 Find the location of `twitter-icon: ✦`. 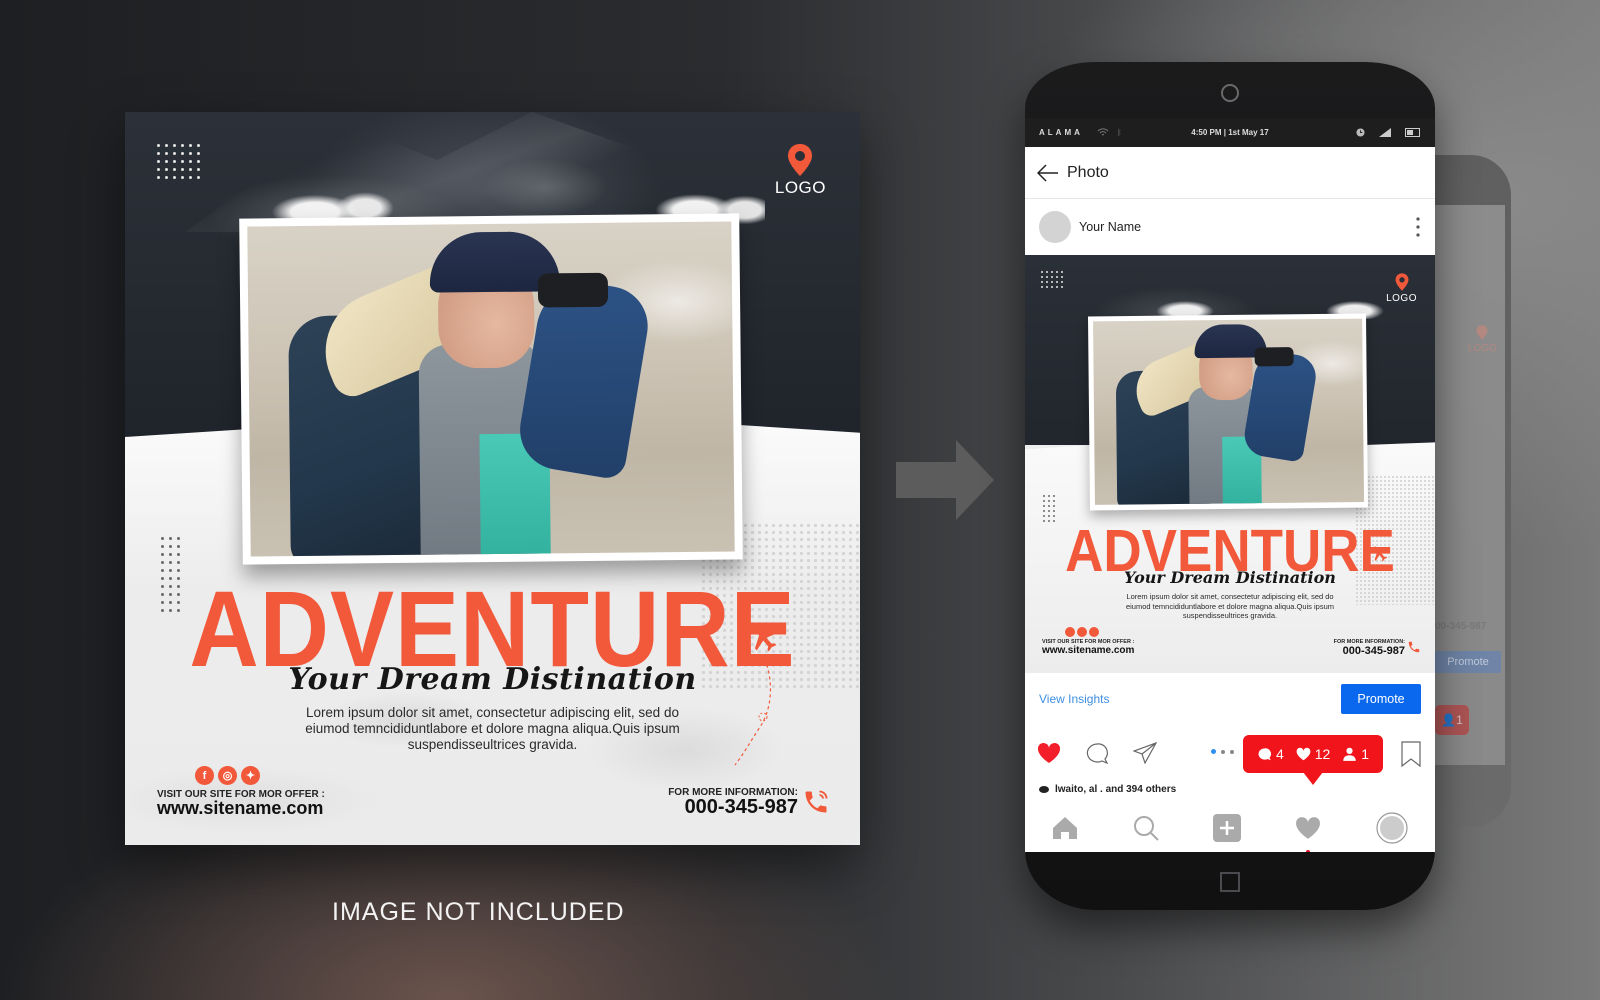

twitter-icon: ✦ is located at coordinates (250, 775).